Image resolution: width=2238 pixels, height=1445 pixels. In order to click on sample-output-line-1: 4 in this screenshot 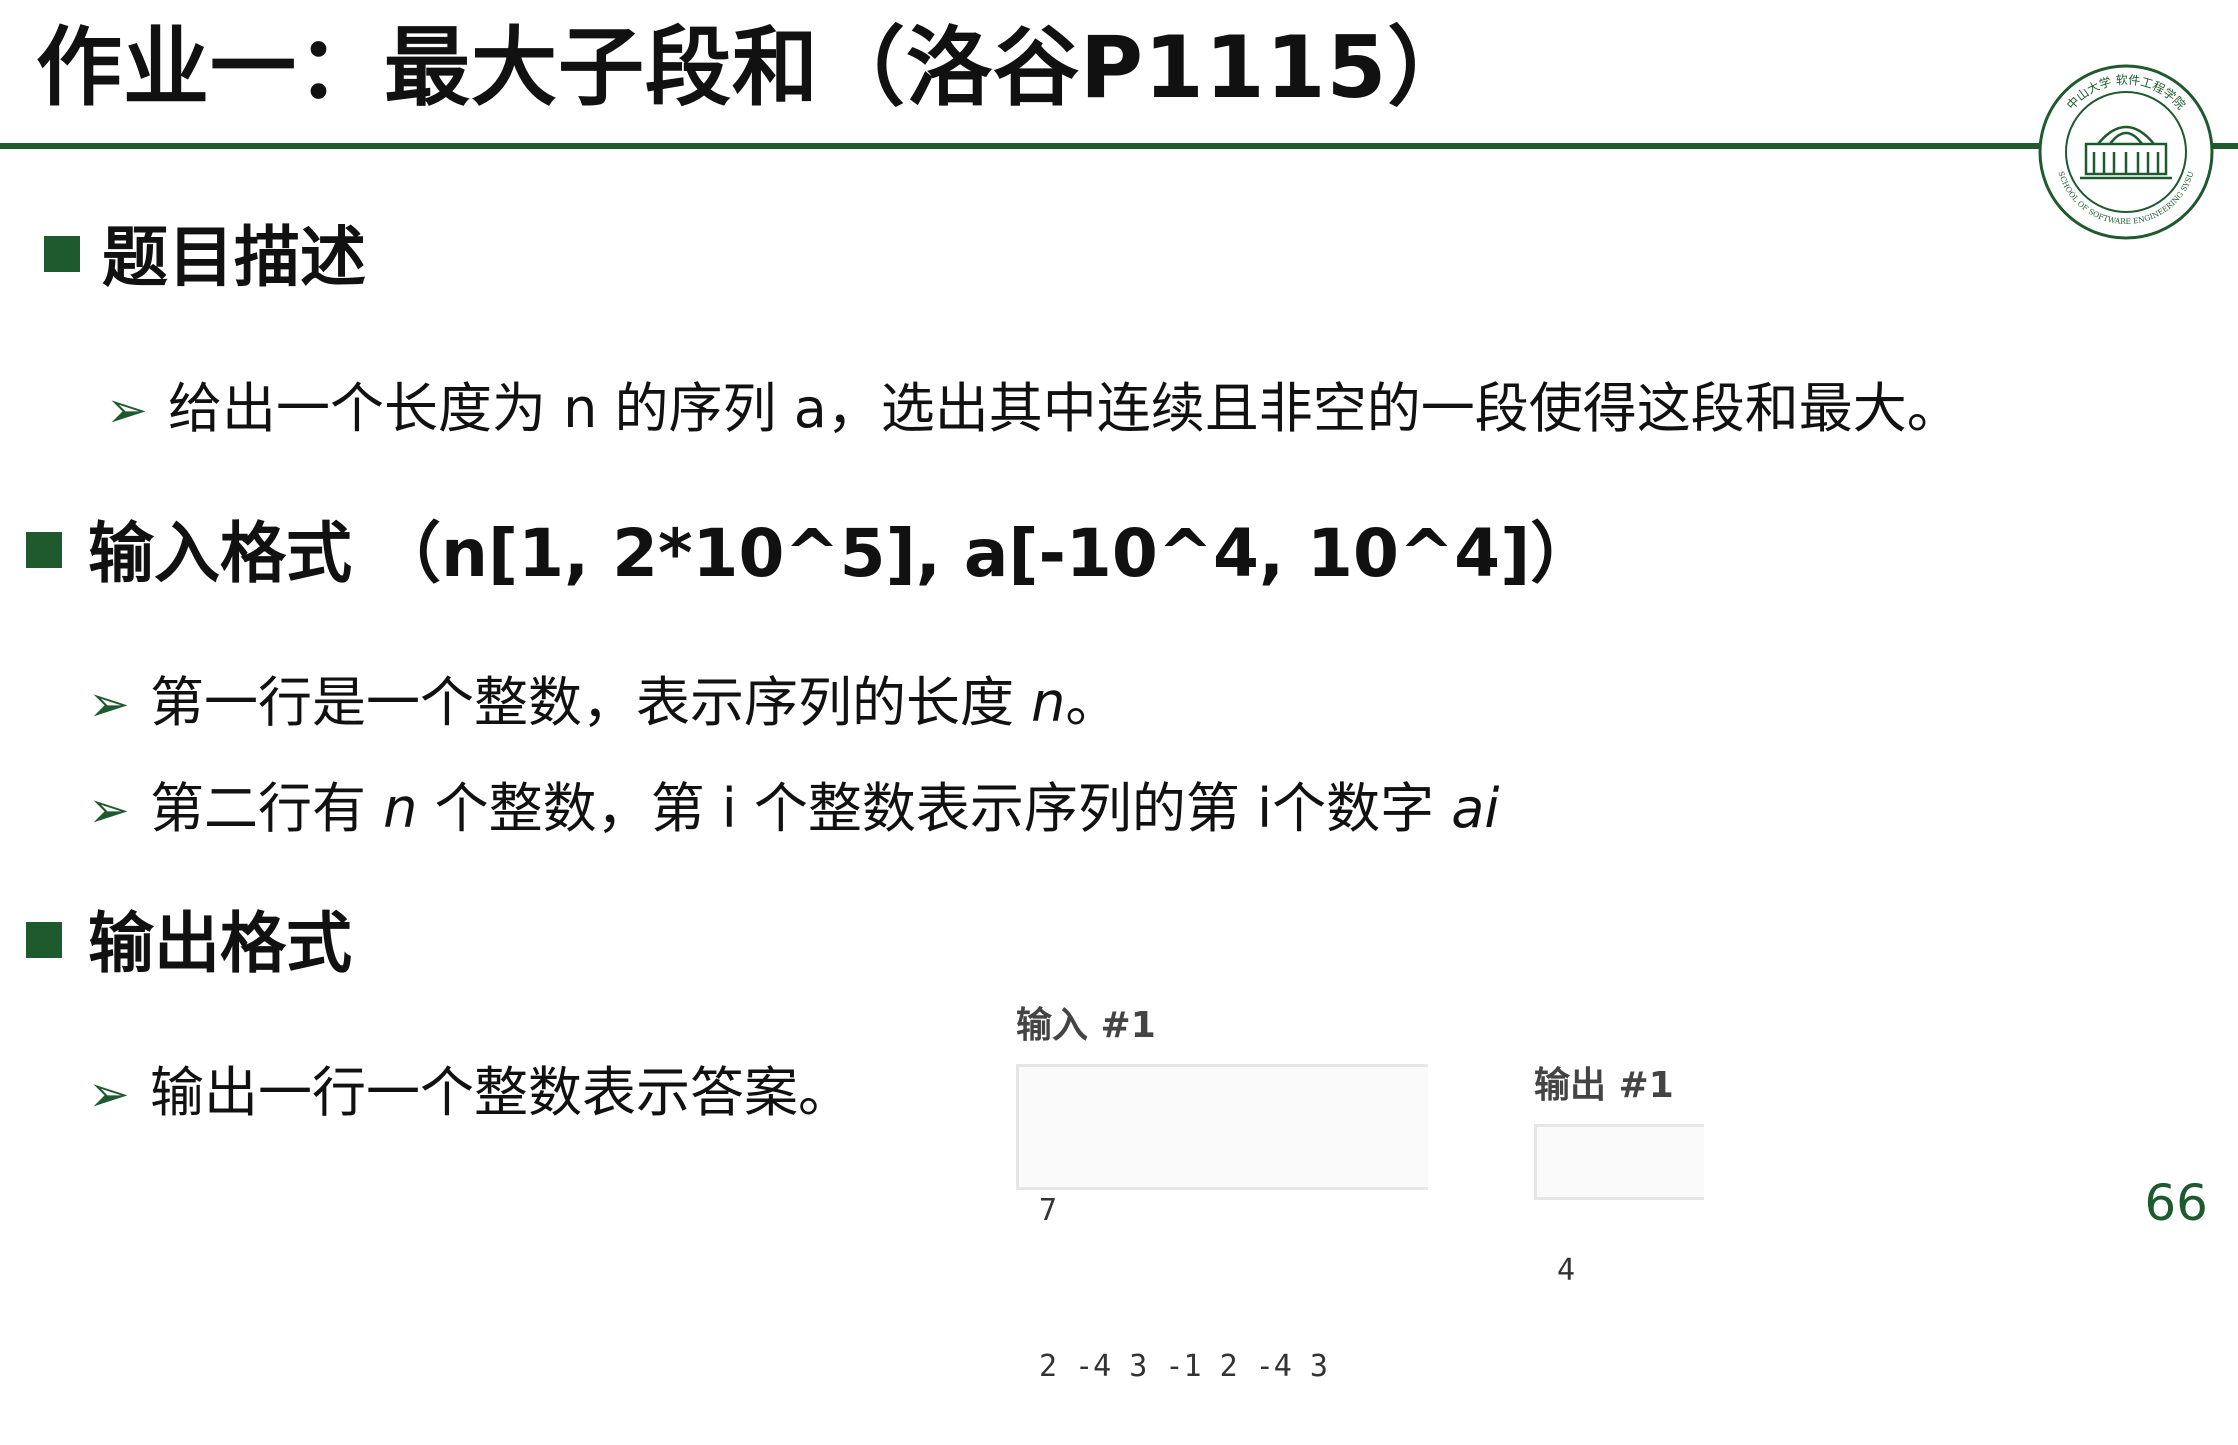, I will do `click(1566, 1270)`.